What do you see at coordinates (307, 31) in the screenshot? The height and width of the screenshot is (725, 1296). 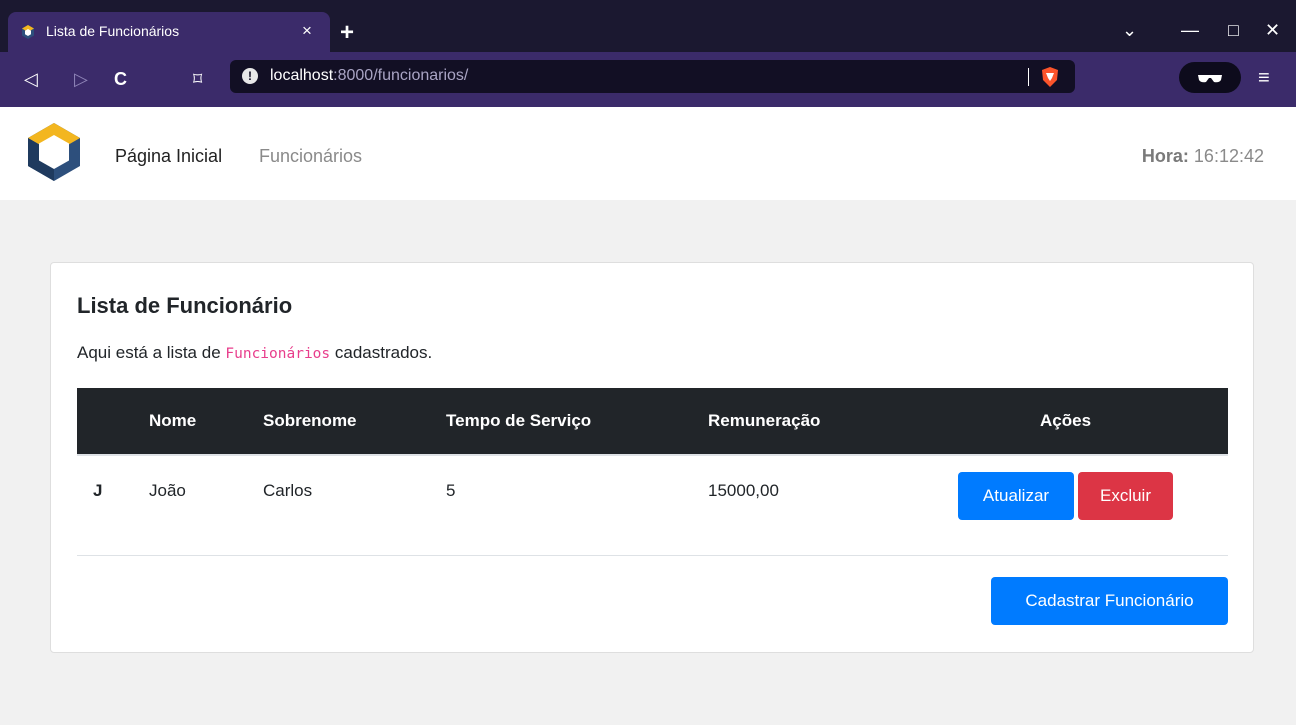 I see `tab-close-icon: ×` at bounding box center [307, 31].